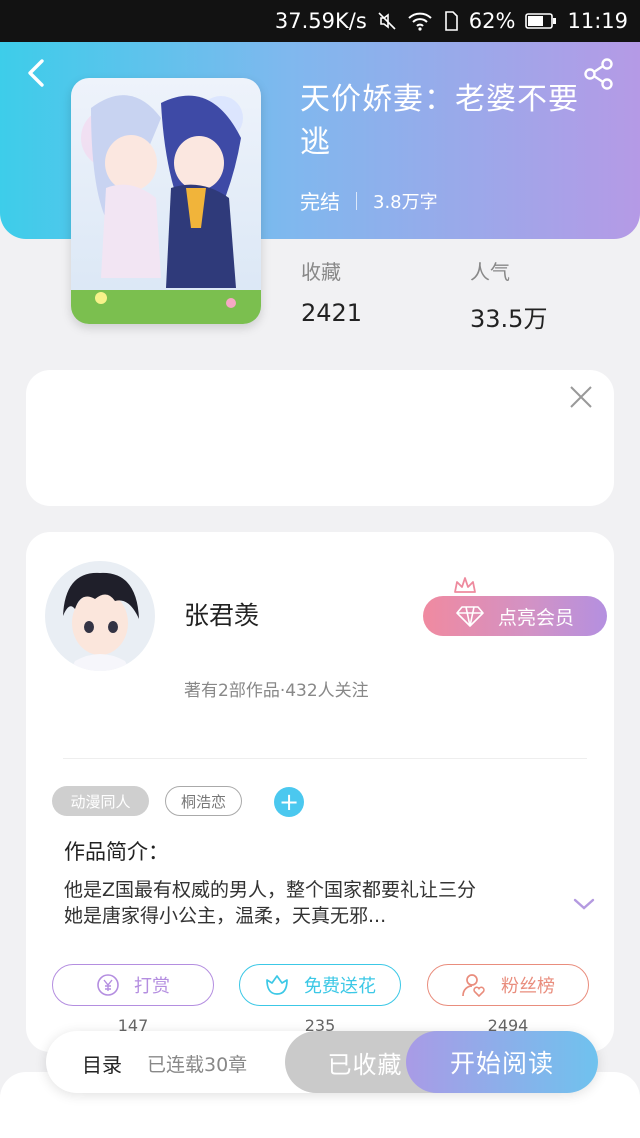  Describe the element at coordinates (439, 121) in the screenshot. I see `book-title: 天价娇妻：老婆不要逃` at that location.